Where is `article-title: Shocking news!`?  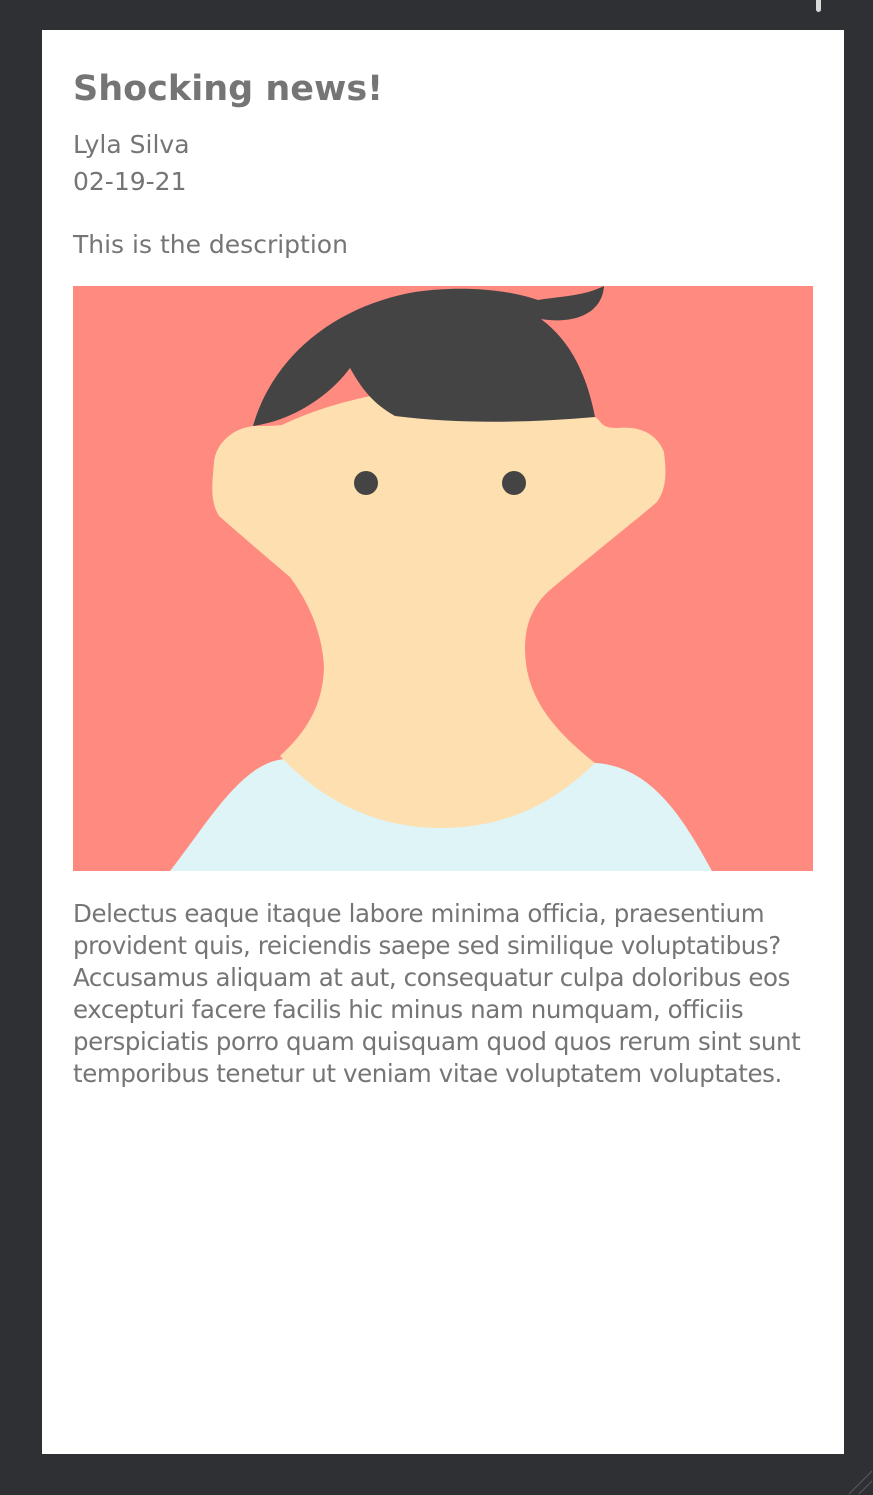 article-title: Shocking news! is located at coordinates (228, 89).